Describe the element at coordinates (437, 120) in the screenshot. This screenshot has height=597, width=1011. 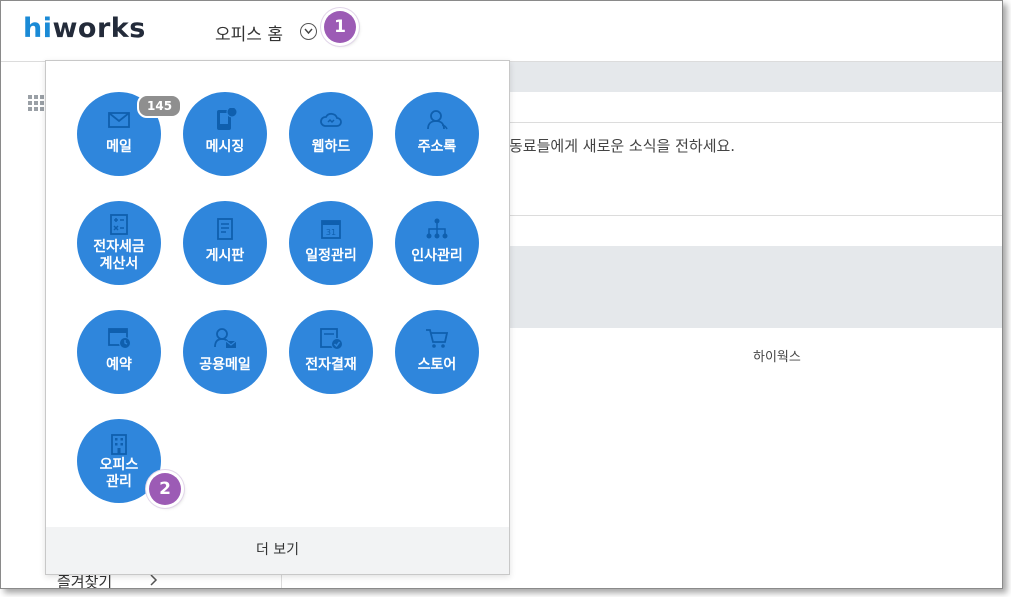
I see `contacts-icon` at that location.